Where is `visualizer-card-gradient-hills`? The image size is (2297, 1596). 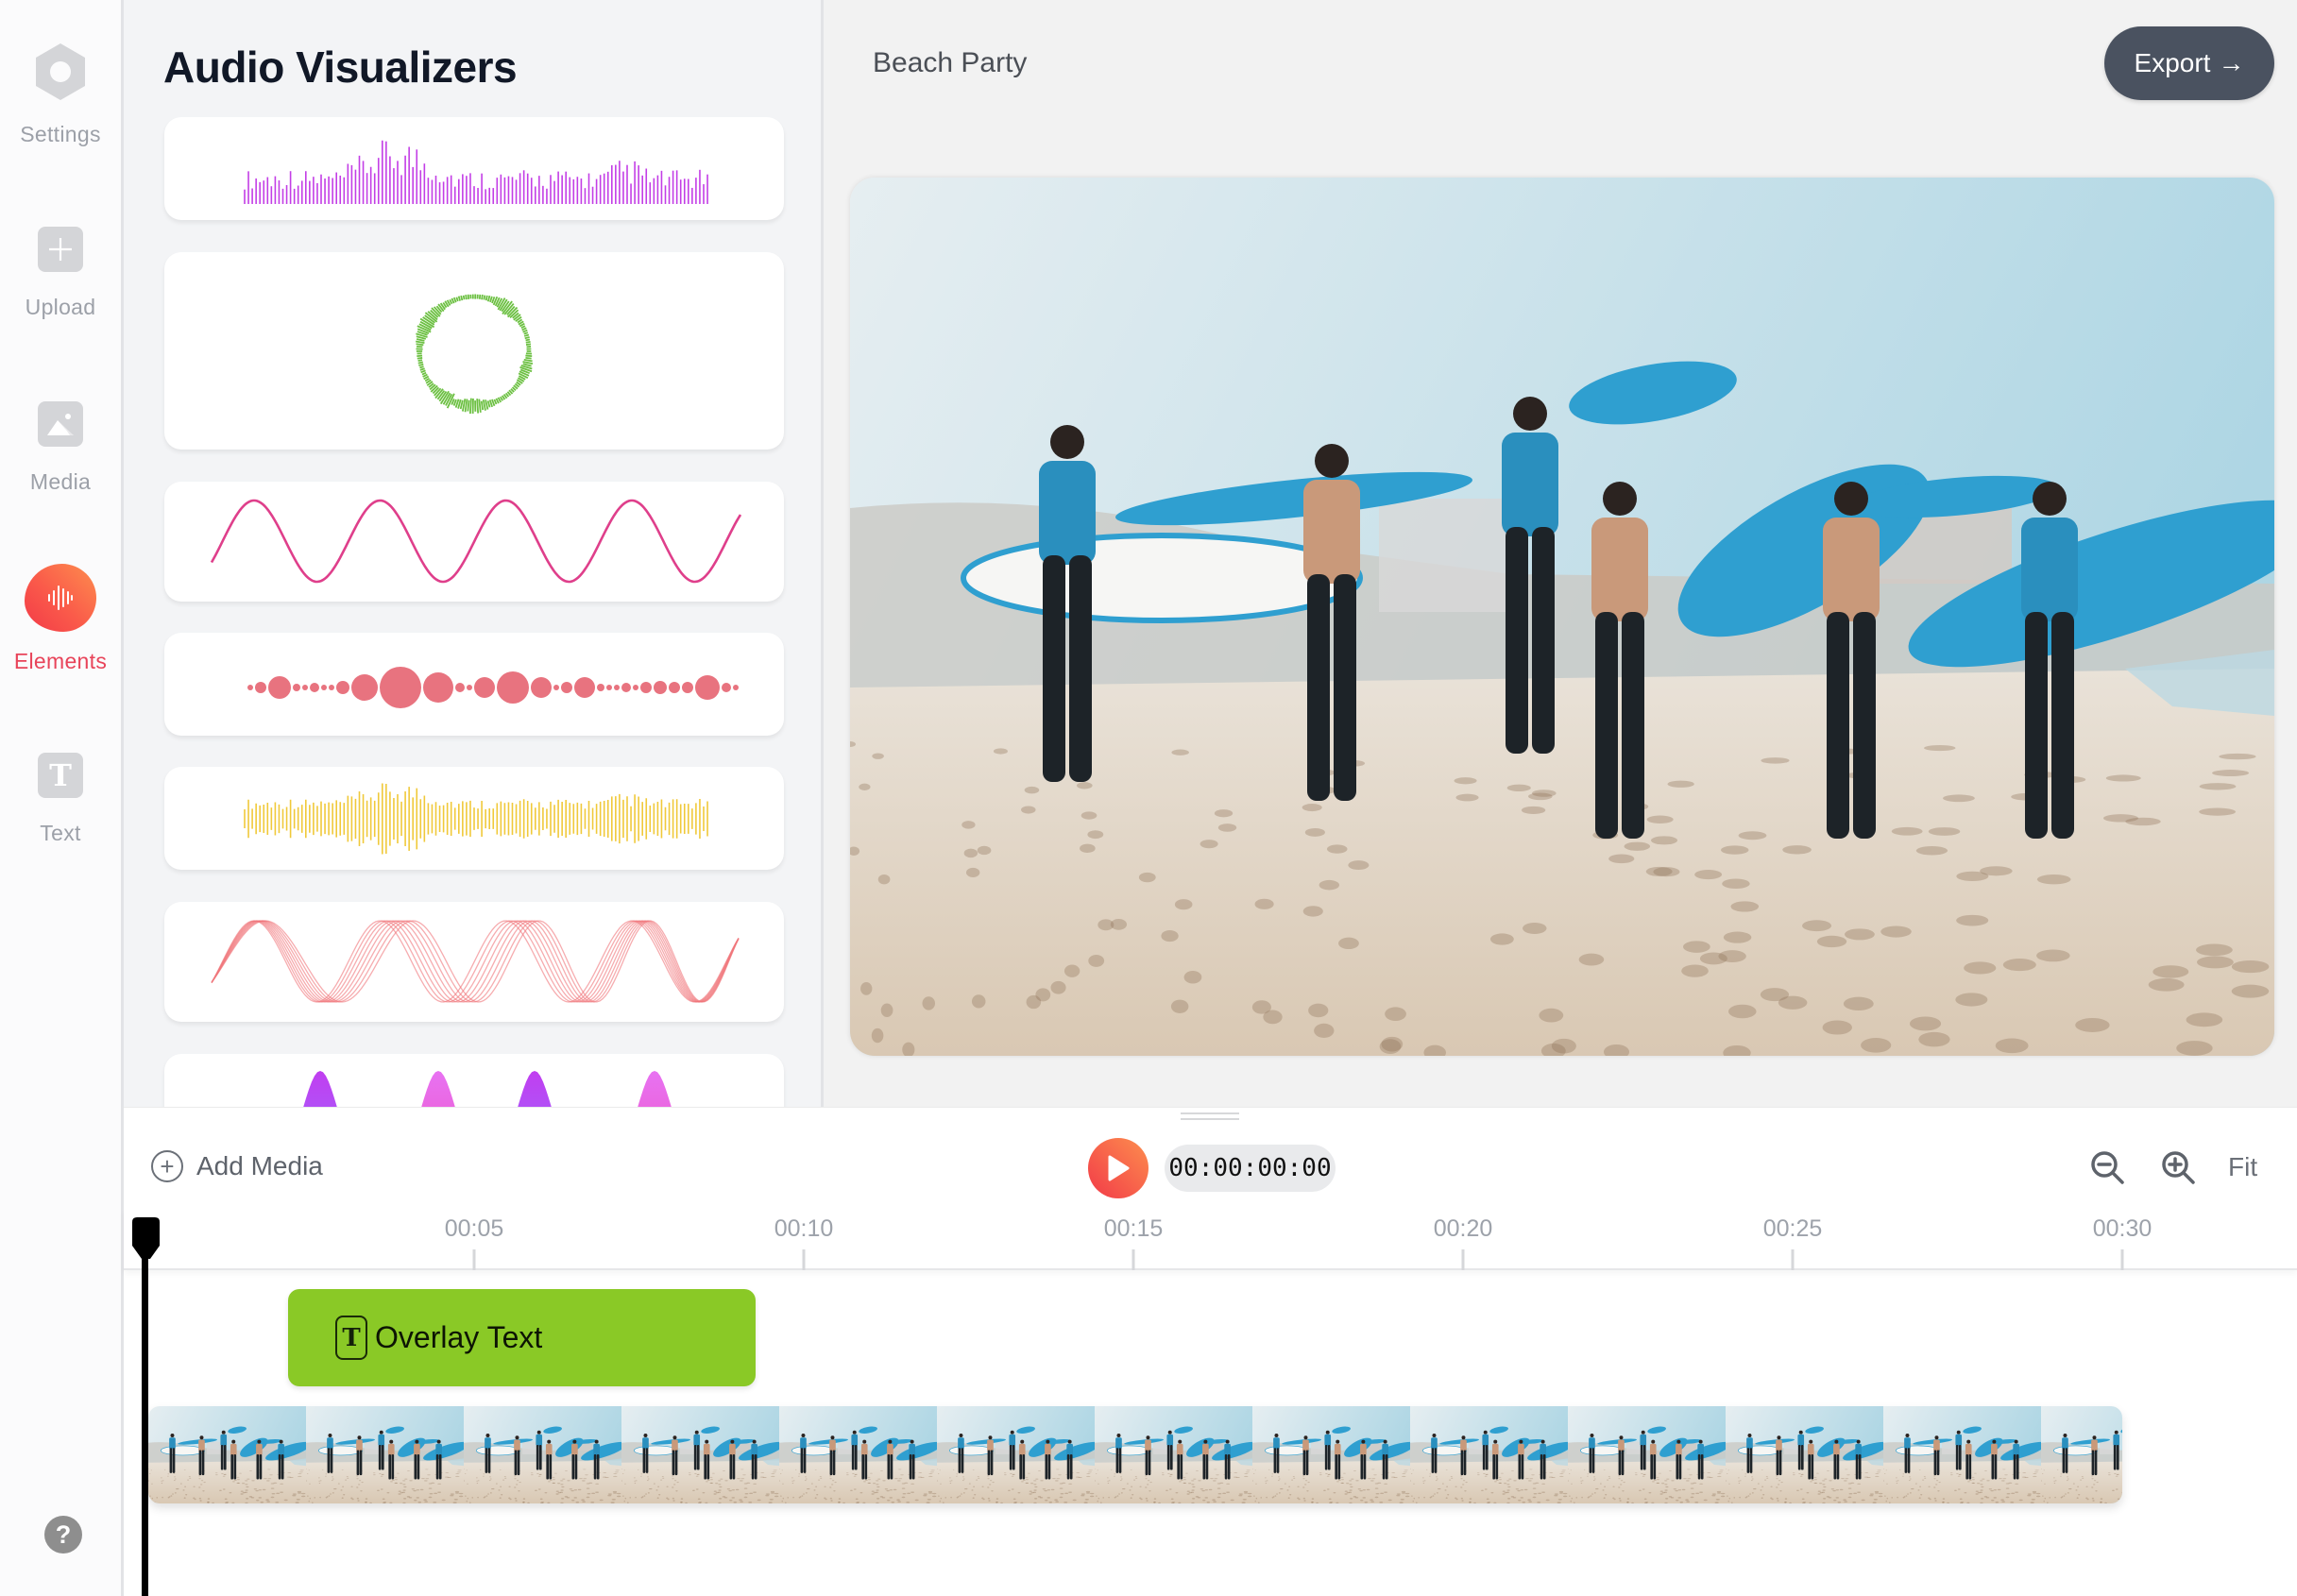
visualizer-card-gradient-hills is located at coordinates (474, 1080).